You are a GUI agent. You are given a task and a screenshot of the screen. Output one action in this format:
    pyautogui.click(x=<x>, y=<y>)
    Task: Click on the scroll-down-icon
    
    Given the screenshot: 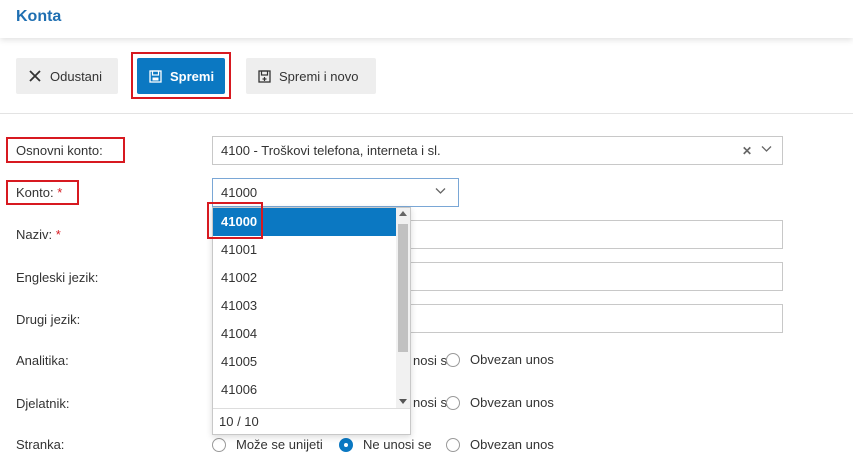 What is the action you would take?
    pyautogui.click(x=403, y=401)
    